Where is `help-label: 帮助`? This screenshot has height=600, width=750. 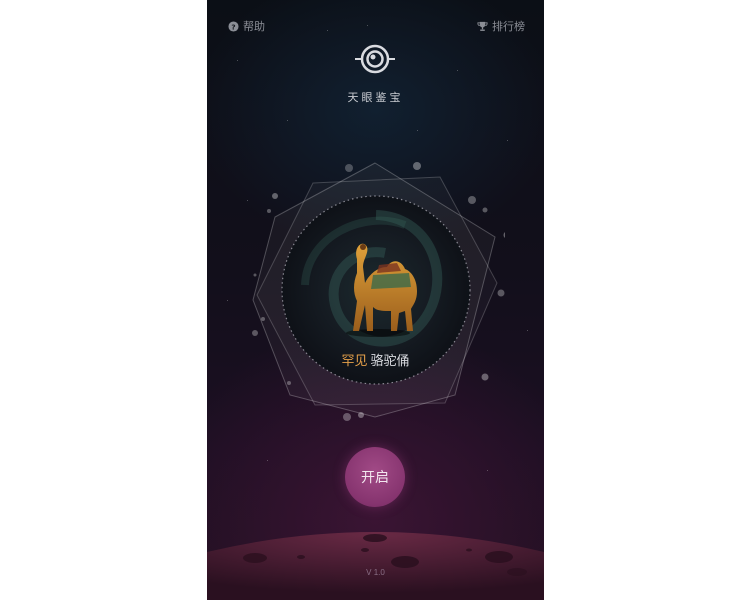
help-label: 帮助 is located at coordinates (254, 26).